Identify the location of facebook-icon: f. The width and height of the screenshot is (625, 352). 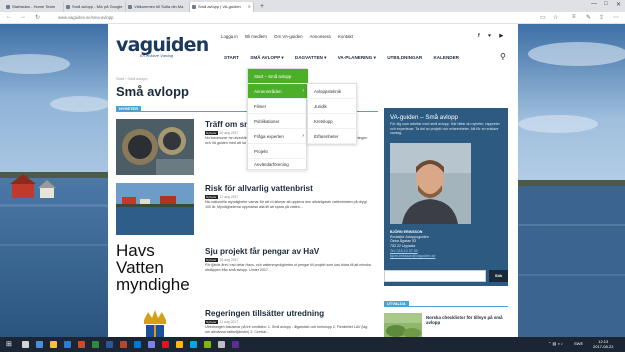
(479, 36).